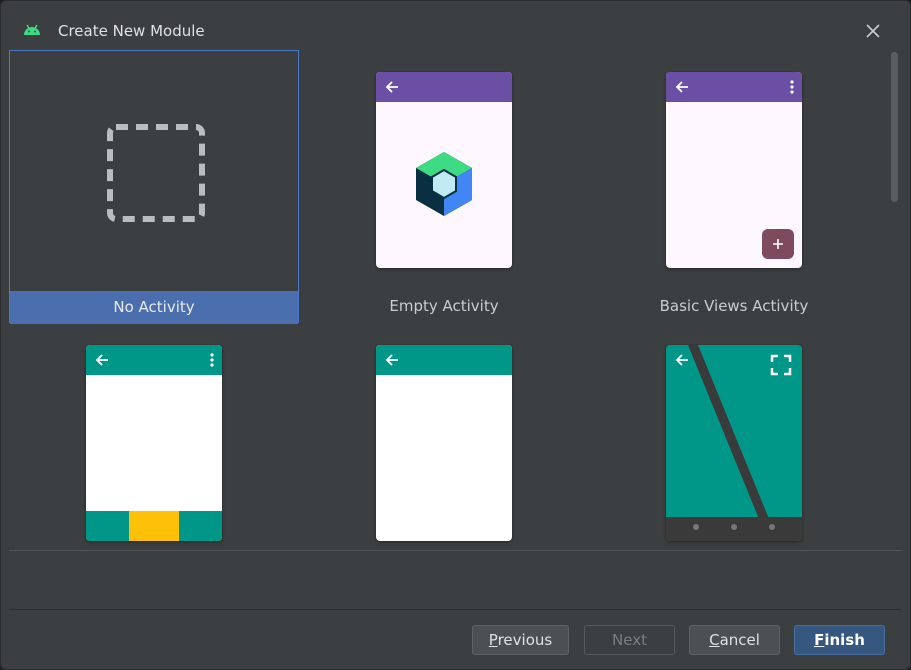 This screenshot has width=911, height=670. Describe the element at coordinates (32, 30) in the screenshot. I see `android-icon` at that location.